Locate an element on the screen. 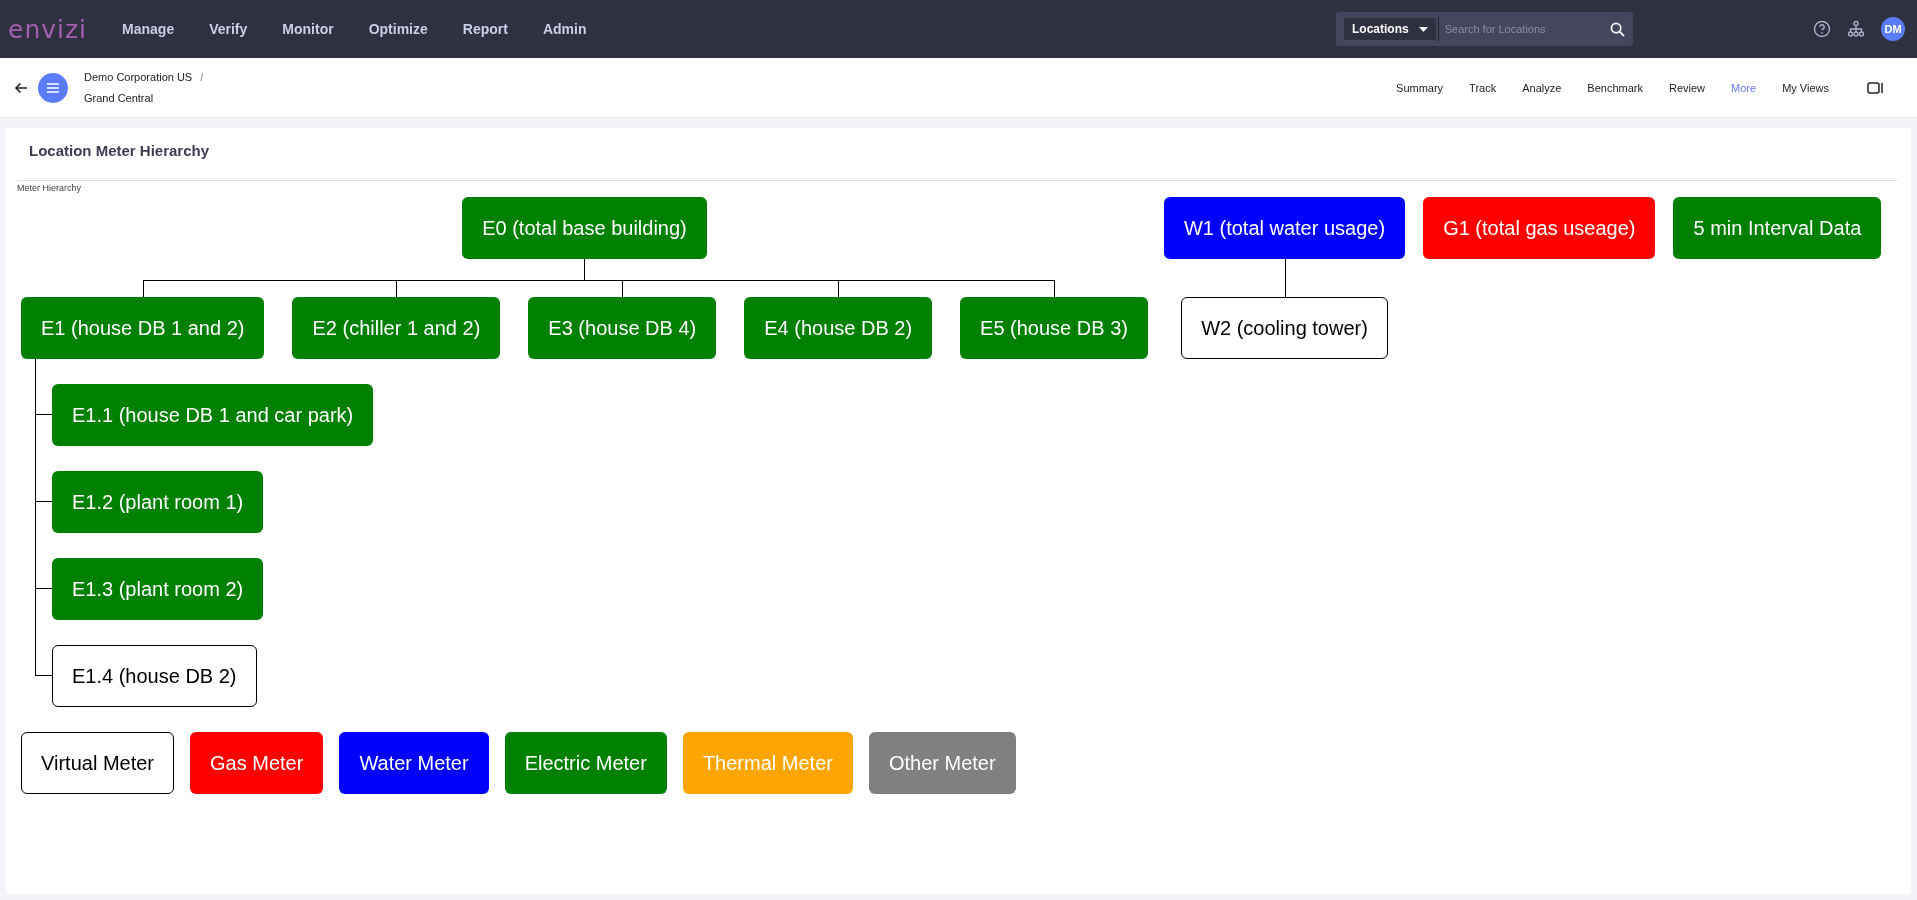 The image size is (1917, 900). main-menu-item: Verify is located at coordinates (228, 29).